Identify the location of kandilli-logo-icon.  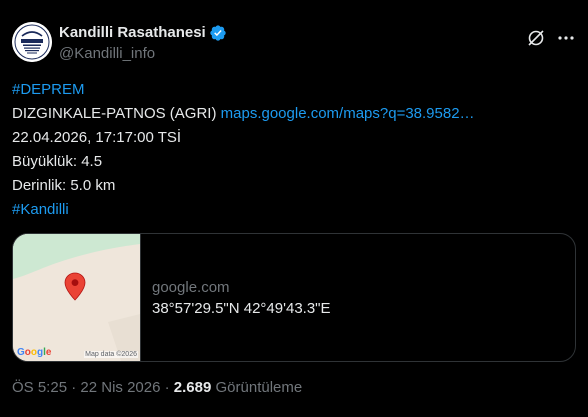
(32, 42).